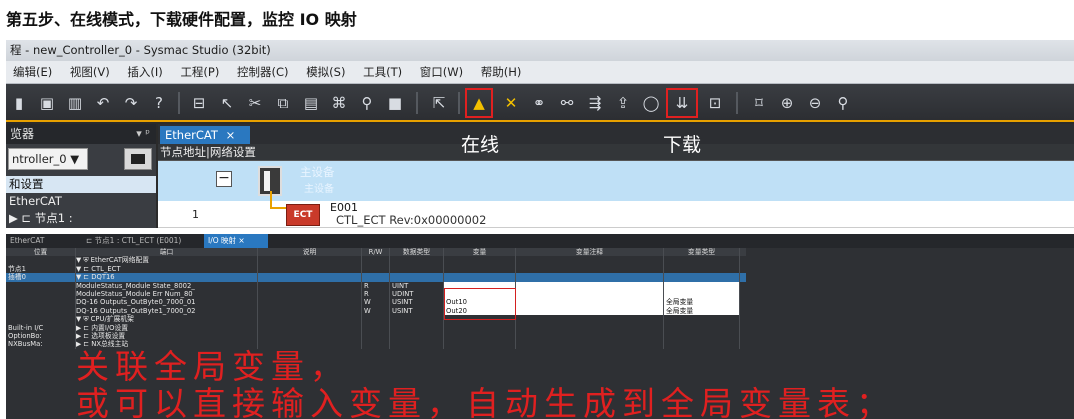  Describe the element at coordinates (159, 103) in the screenshot. I see `help-icon: ?` at that location.